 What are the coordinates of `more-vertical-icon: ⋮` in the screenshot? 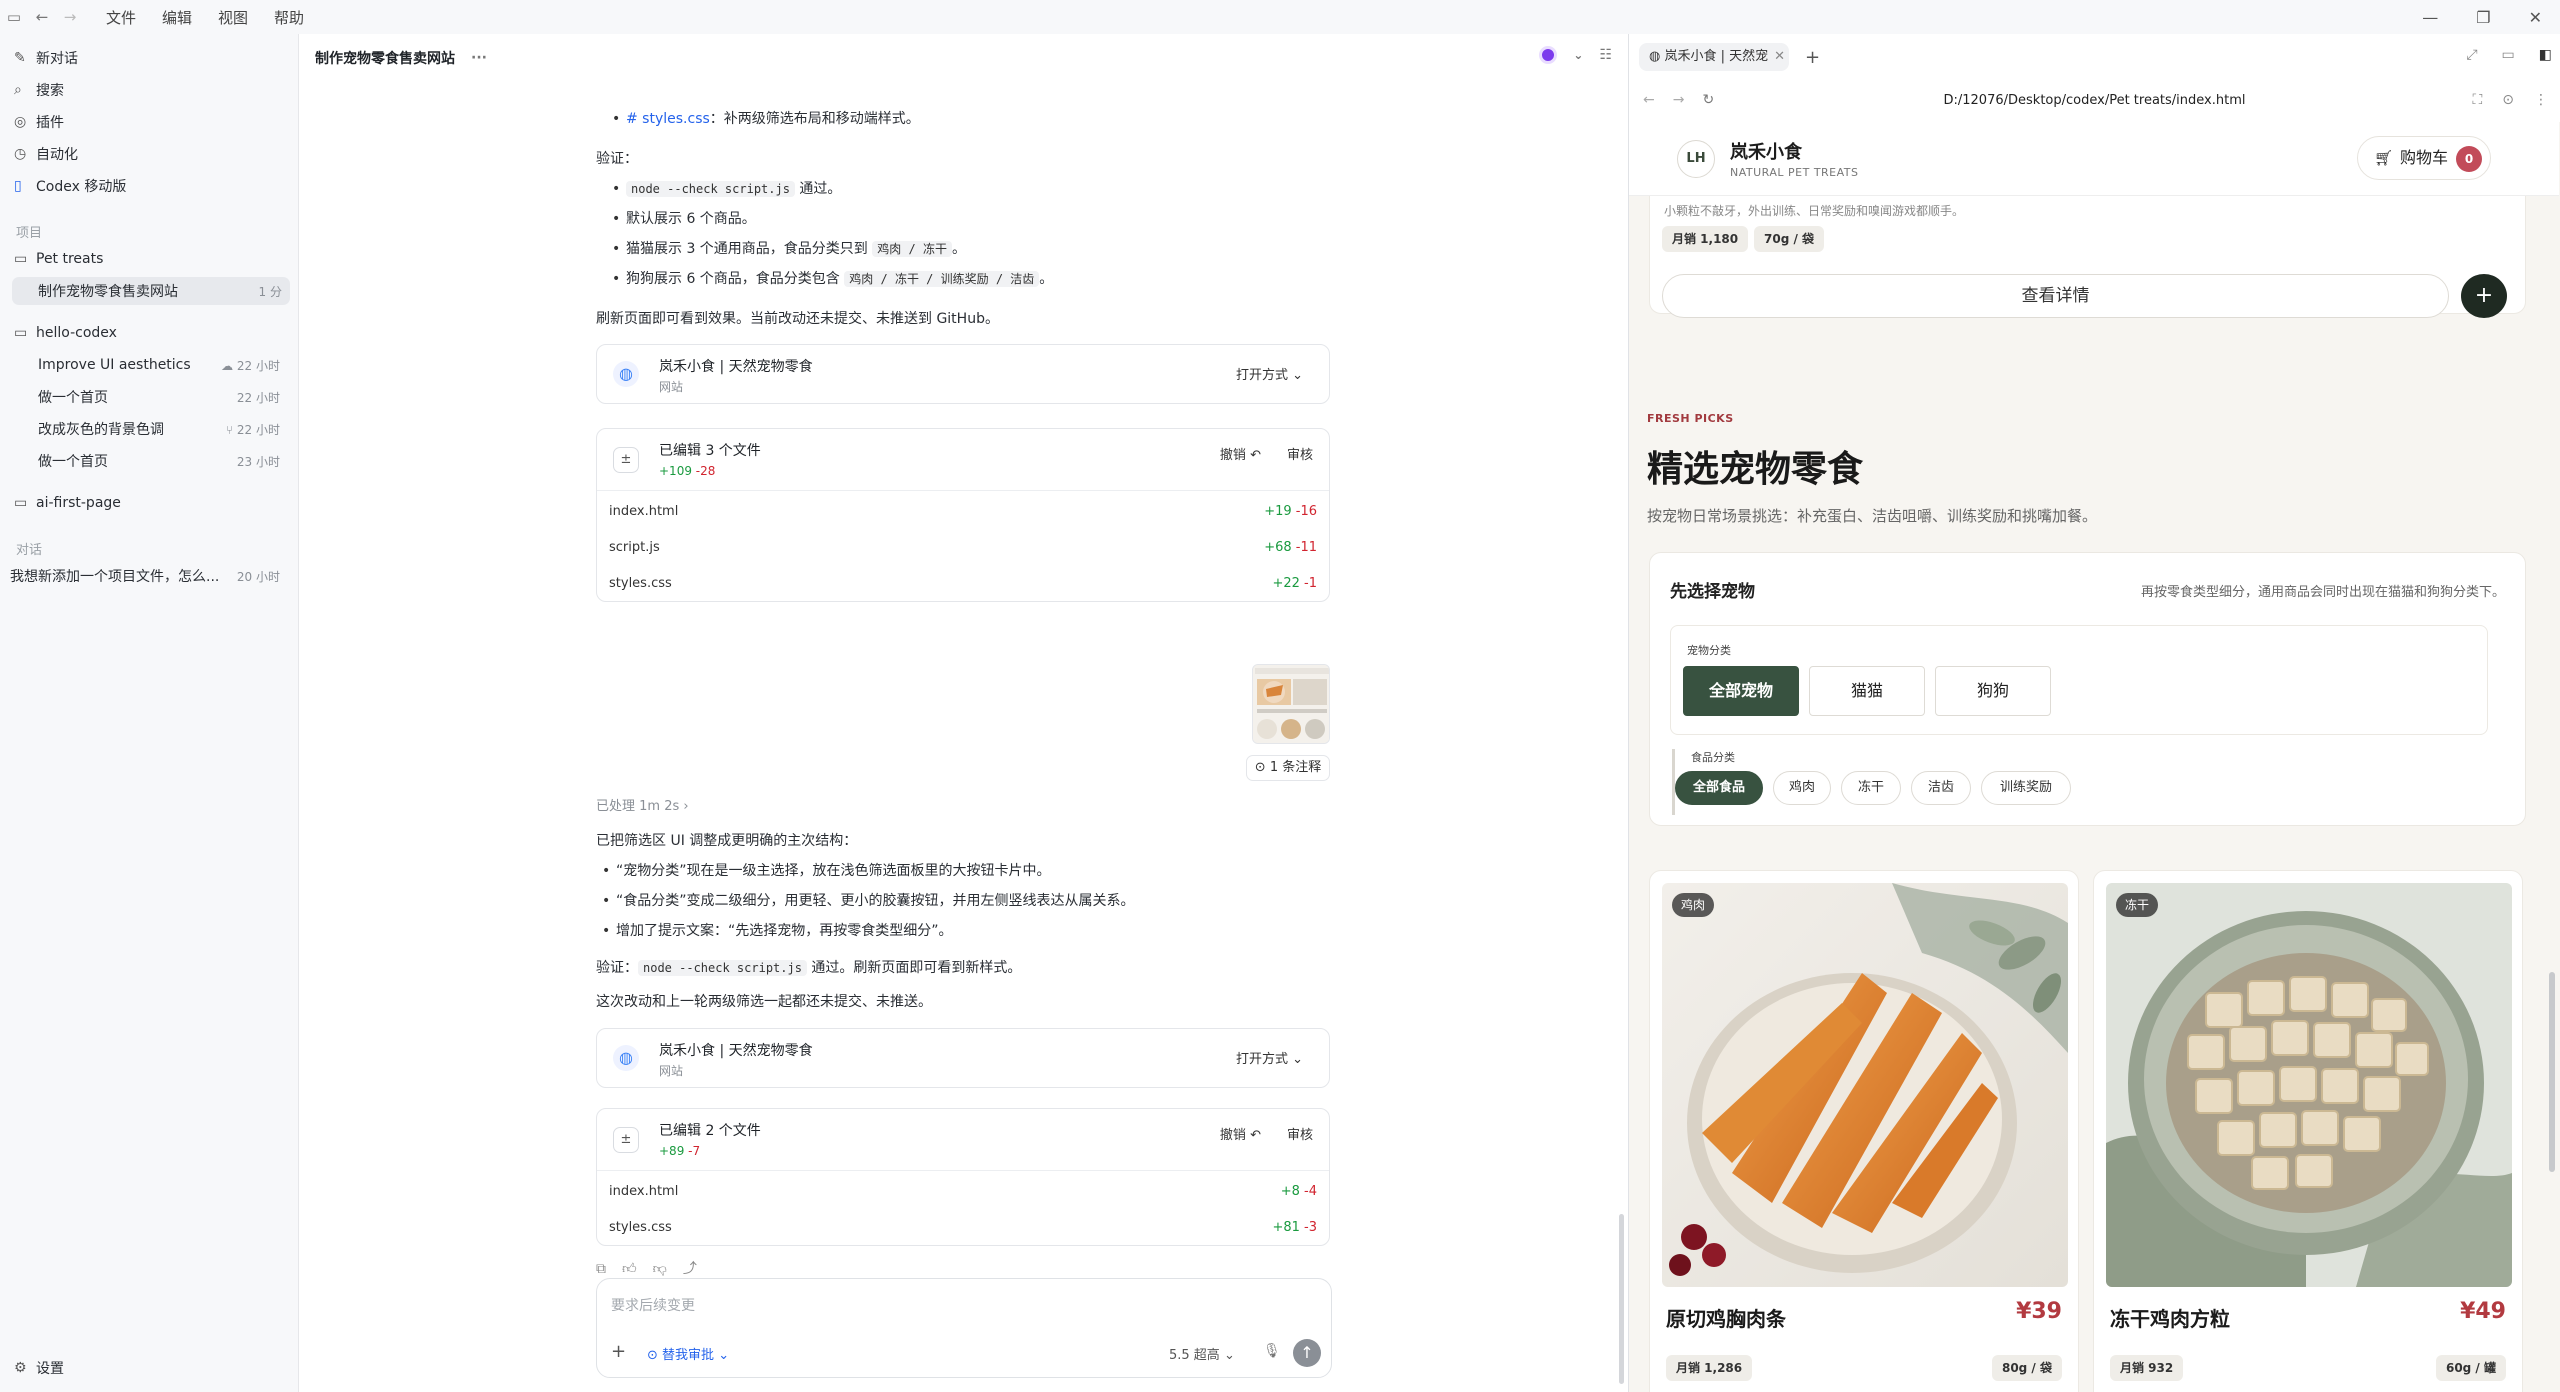 It's located at (2541, 100).